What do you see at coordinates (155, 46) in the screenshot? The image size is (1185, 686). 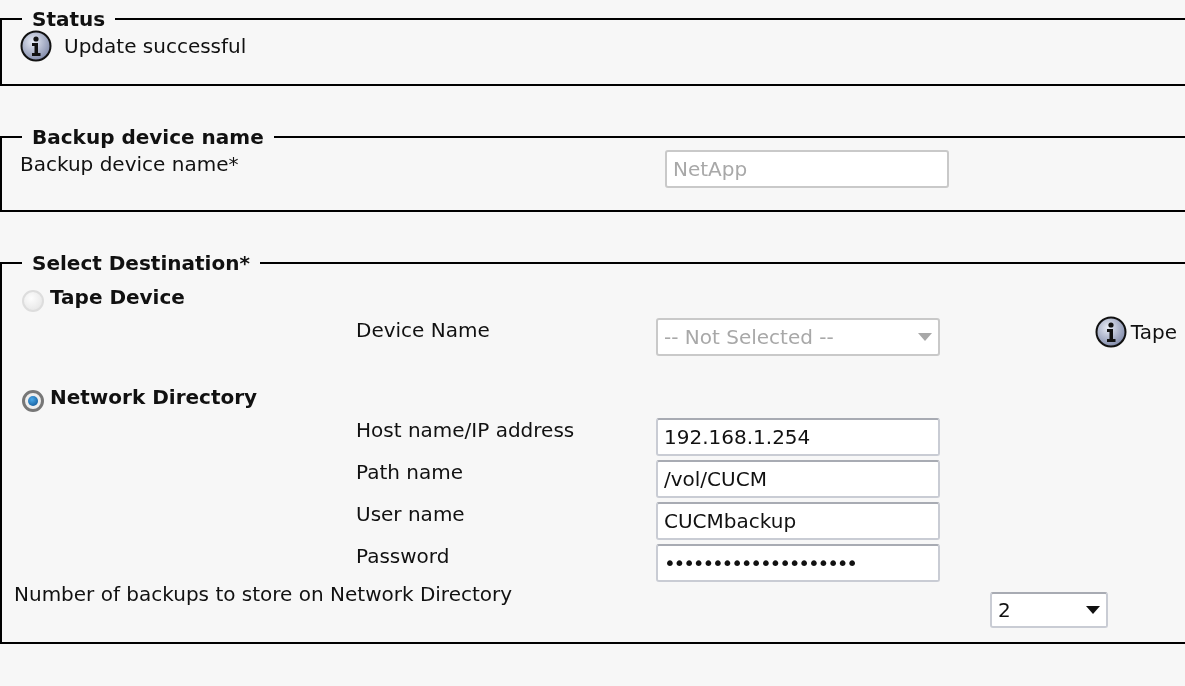 I see `status-message: Update successful` at bounding box center [155, 46].